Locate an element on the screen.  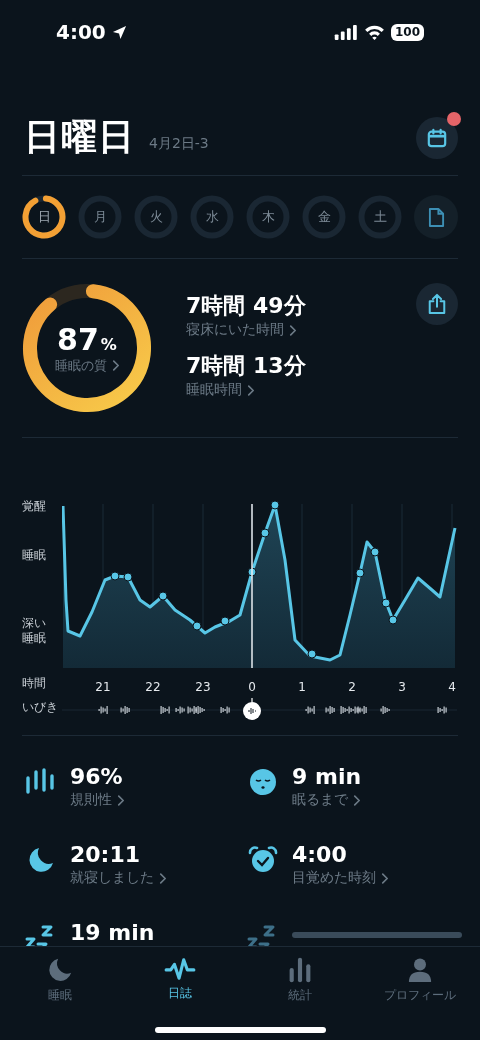
sleep-stage-label: 睡眠 is located at coordinates (34, 555).